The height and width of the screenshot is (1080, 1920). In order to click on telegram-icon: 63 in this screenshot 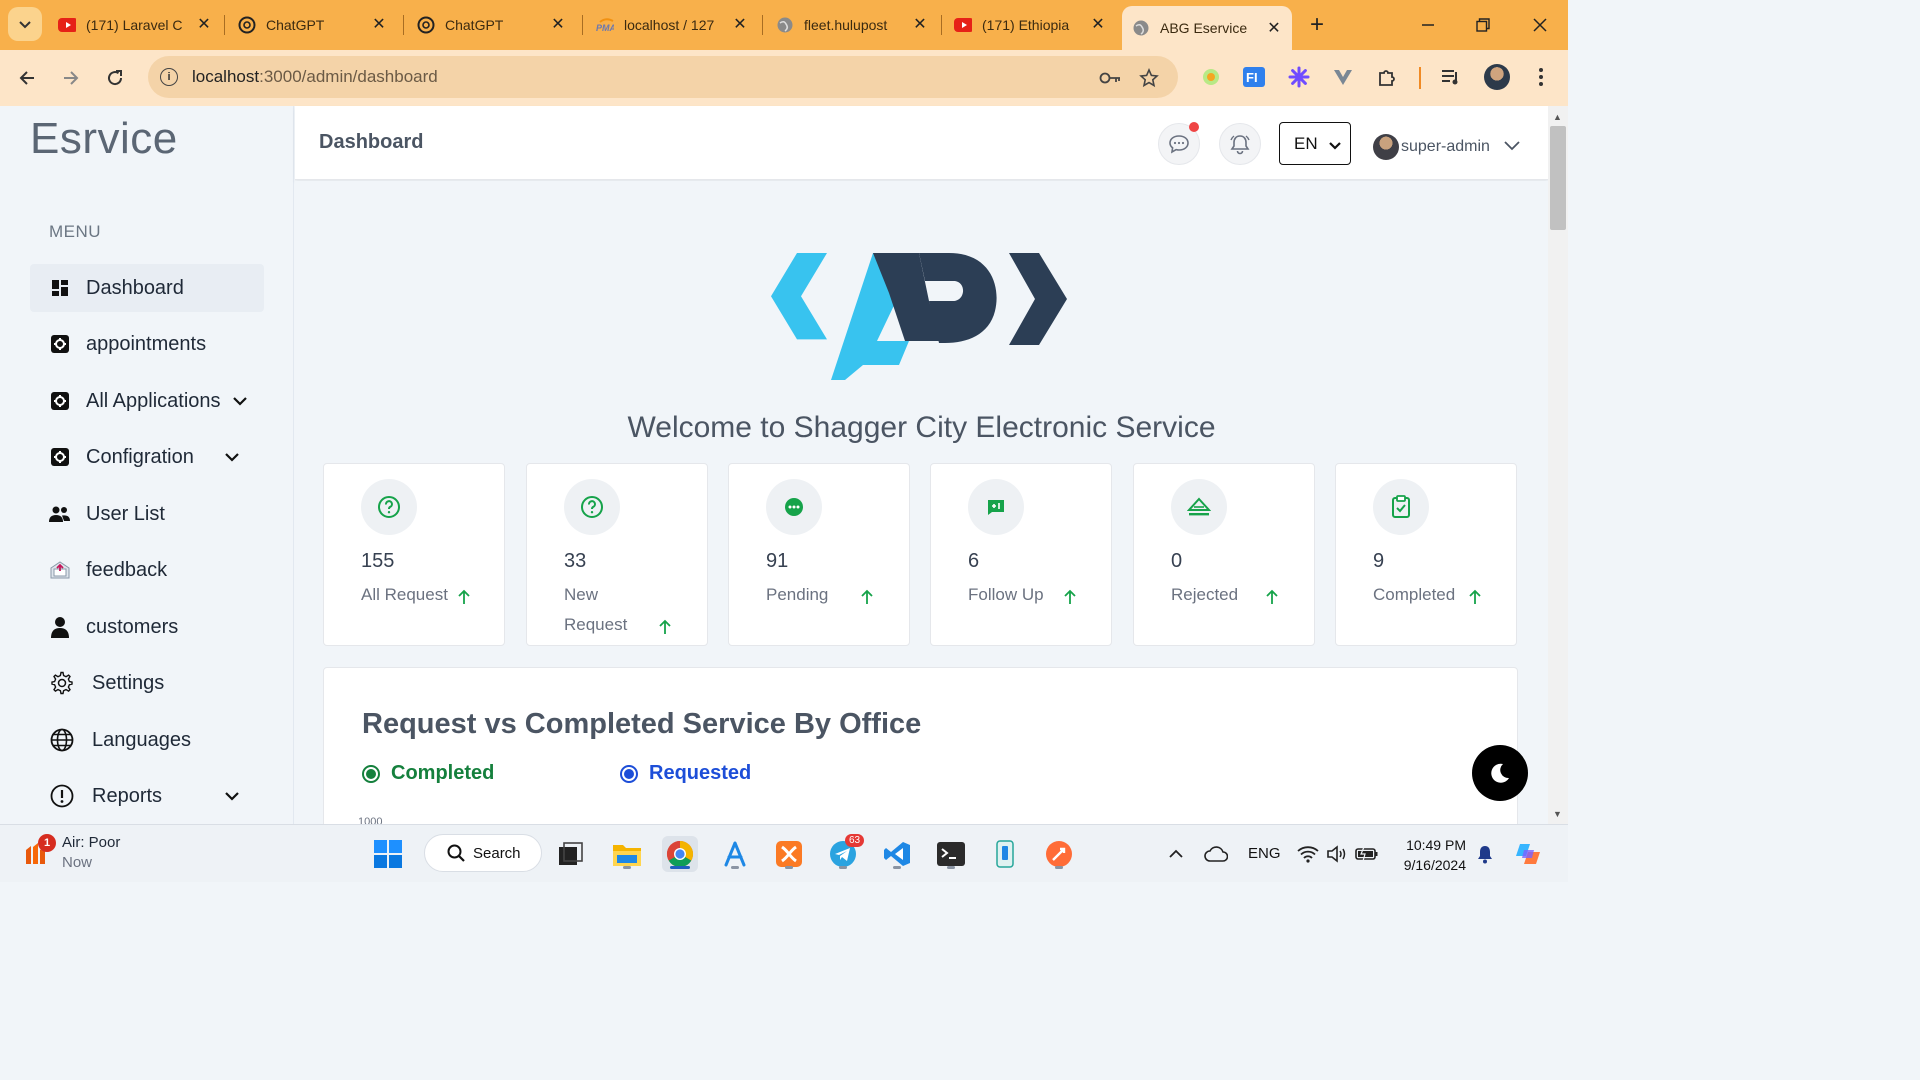, I will do `click(845, 853)`.